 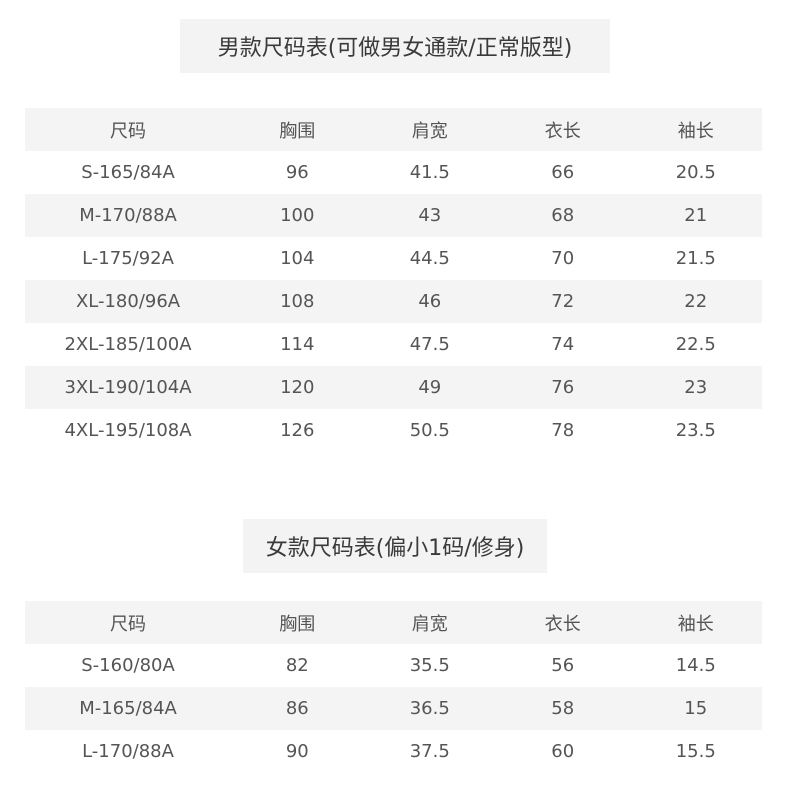 What do you see at coordinates (429, 708) in the screenshot?
I see `shoulder-cell: 36.5` at bounding box center [429, 708].